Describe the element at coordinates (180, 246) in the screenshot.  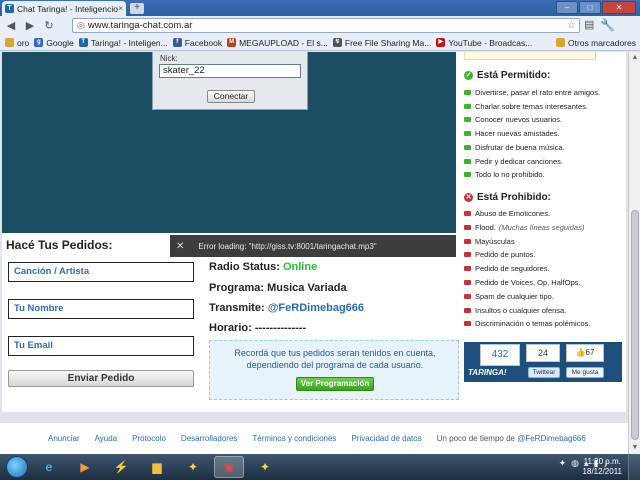
I see `close-icon: ✕` at that location.